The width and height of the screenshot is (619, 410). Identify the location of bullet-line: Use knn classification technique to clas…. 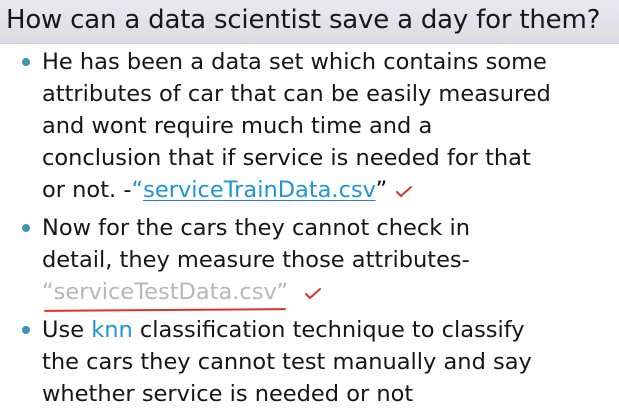
(330, 330).